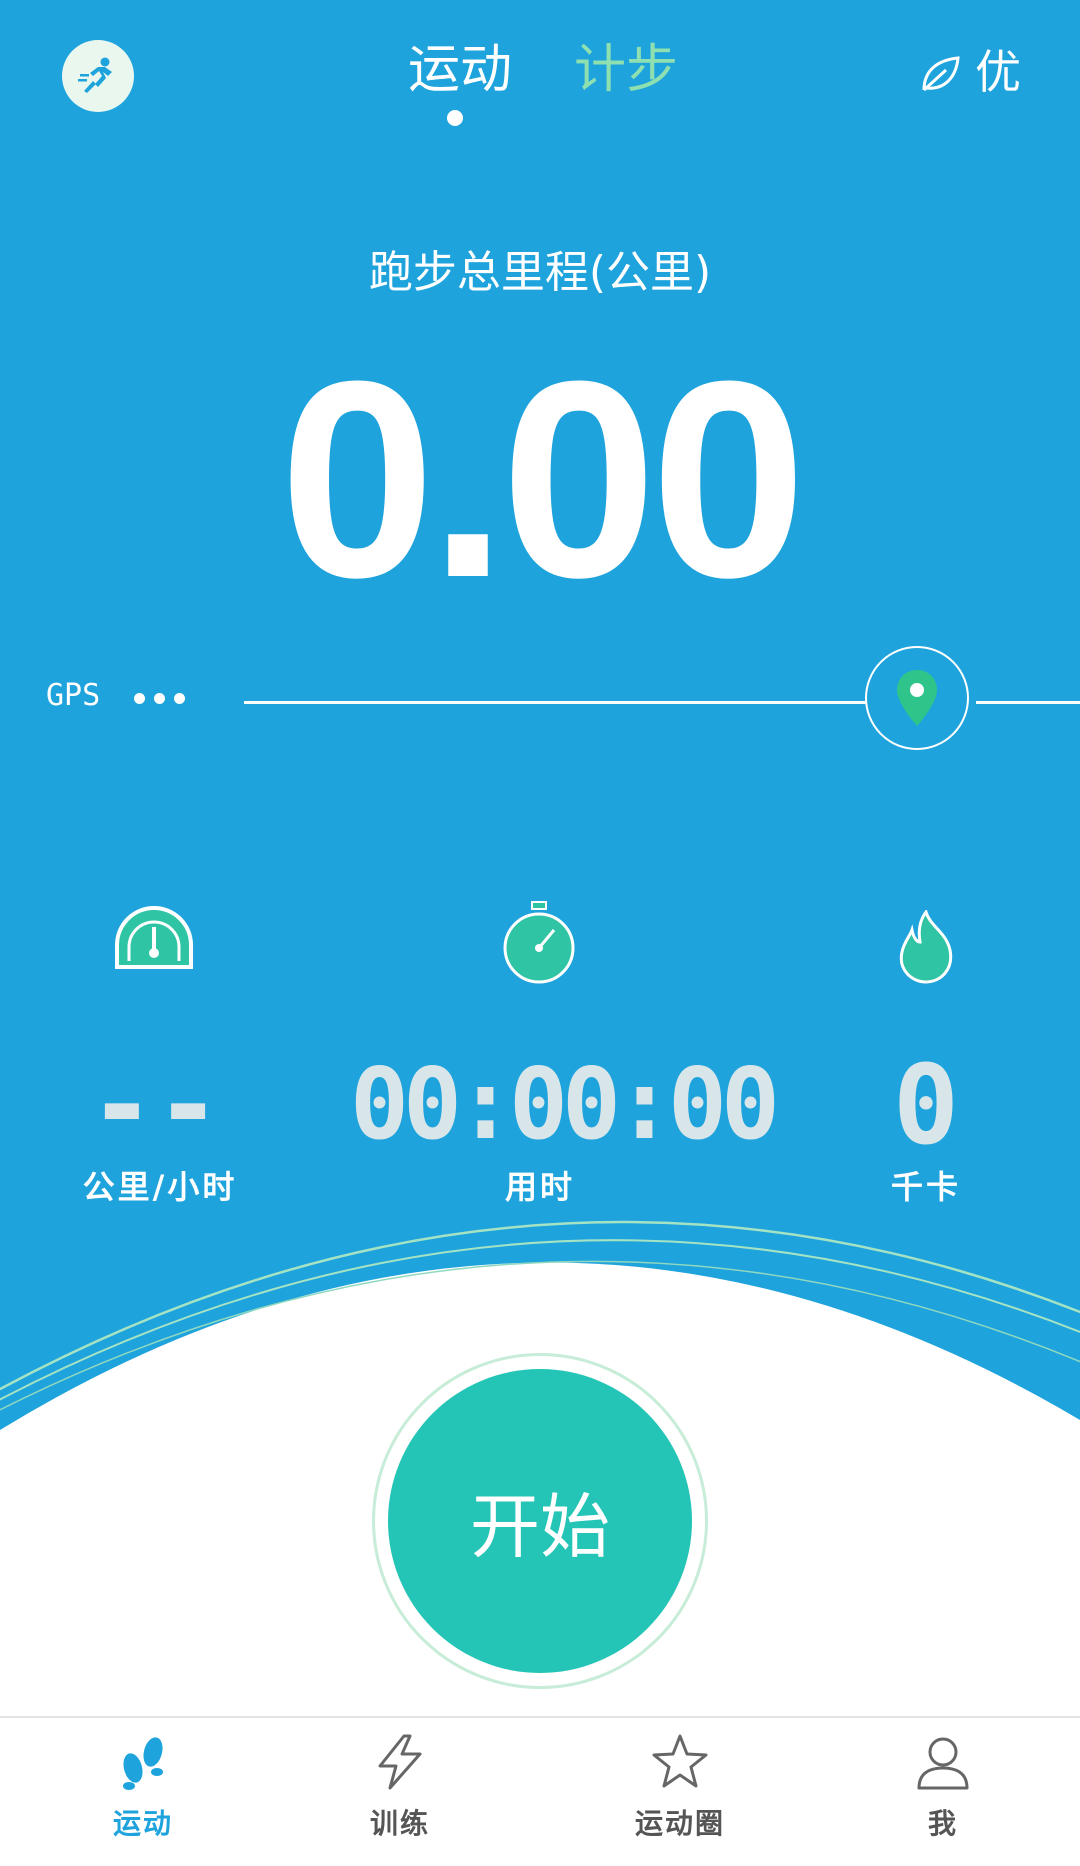  I want to click on stopwatch-icon, so click(539, 945).